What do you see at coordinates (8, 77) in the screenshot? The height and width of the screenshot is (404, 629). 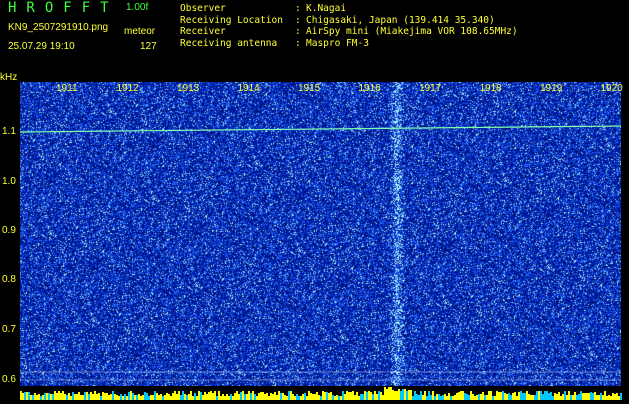 I see `y-unit-label: kHz` at bounding box center [8, 77].